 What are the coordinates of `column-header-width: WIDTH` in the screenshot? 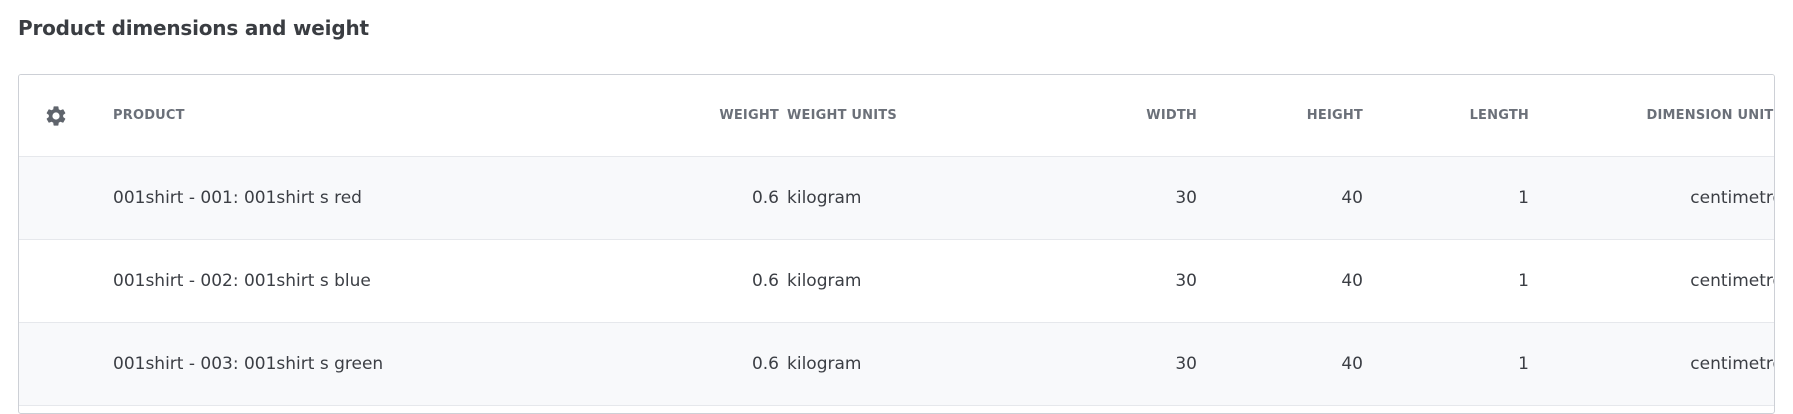 It's located at (1088, 115).